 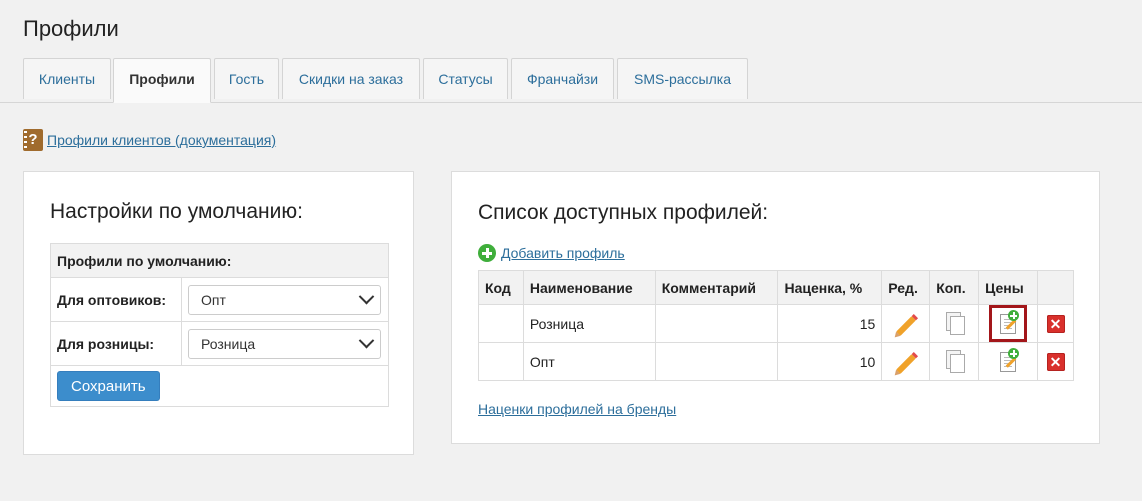 What do you see at coordinates (284, 343) in the screenshot?
I see `retail-select: Розница` at bounding box center [284, 343].